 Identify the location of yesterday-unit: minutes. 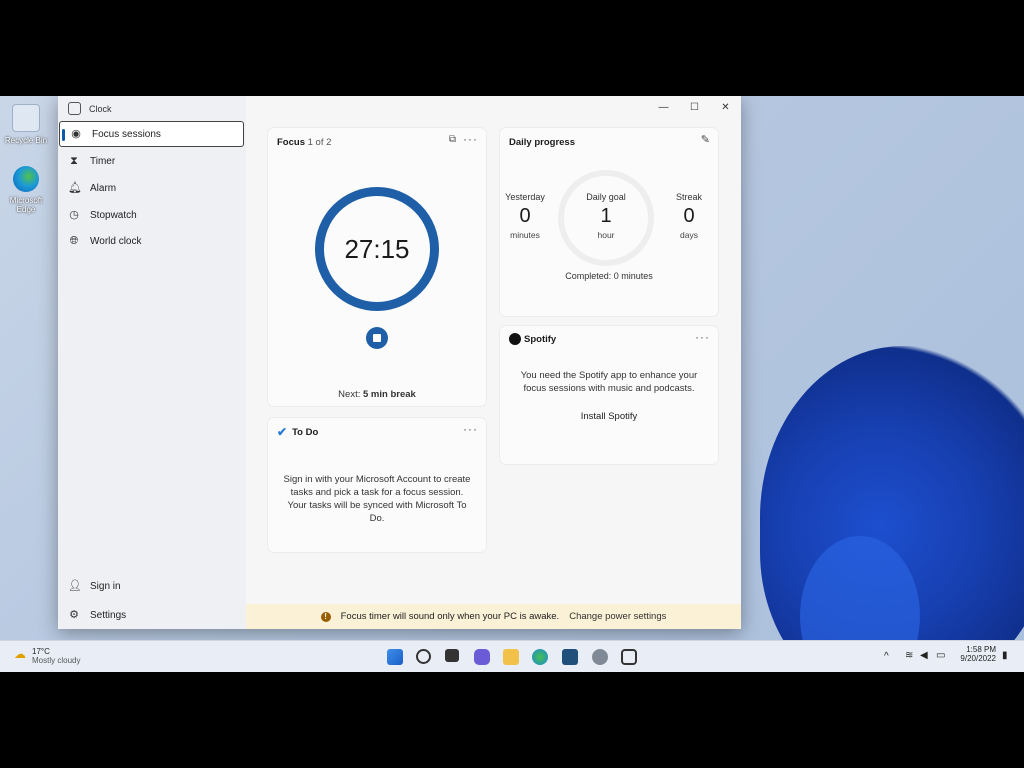
(525, 235).